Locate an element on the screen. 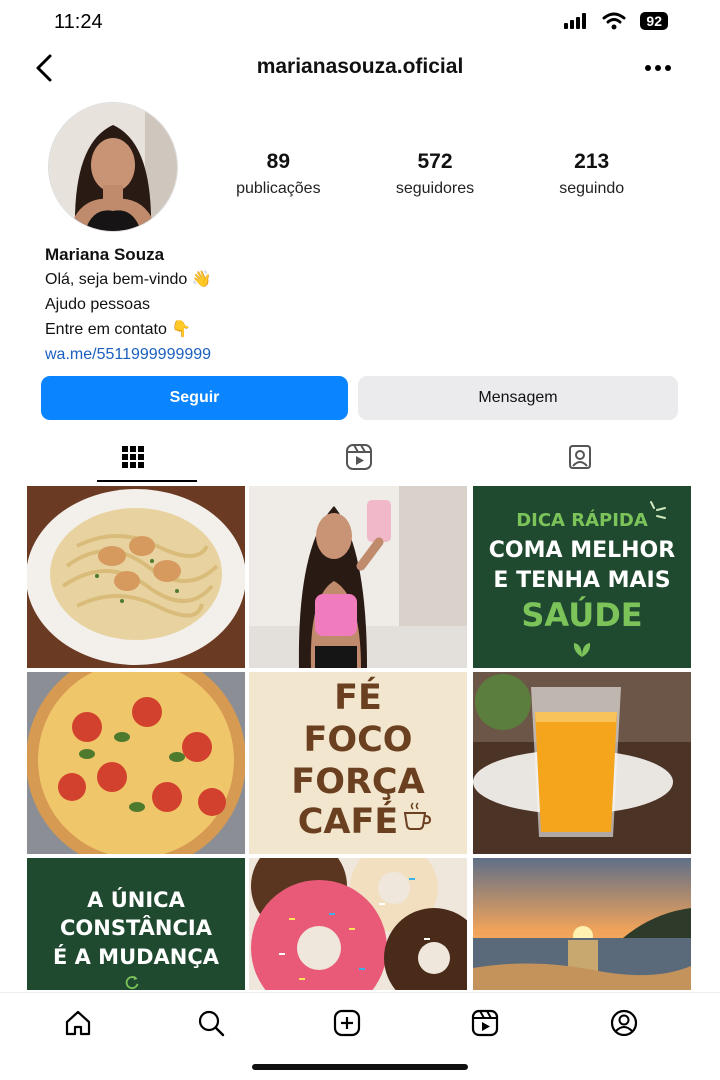 This screenshot has height=1080, width=720. quote-line-3: É A MUDANÇA is located at coordinates (136, 957).